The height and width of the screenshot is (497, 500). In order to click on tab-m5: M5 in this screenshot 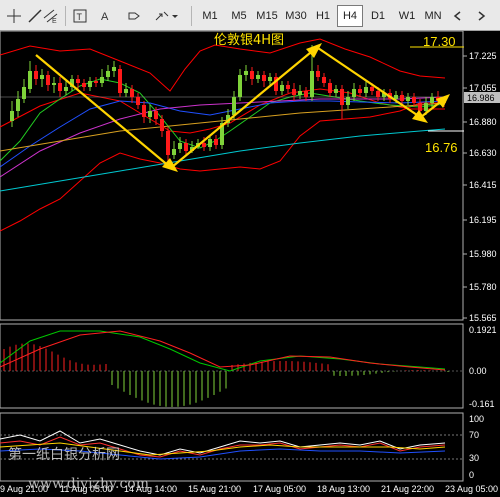, I will do `click(239, 16)`.